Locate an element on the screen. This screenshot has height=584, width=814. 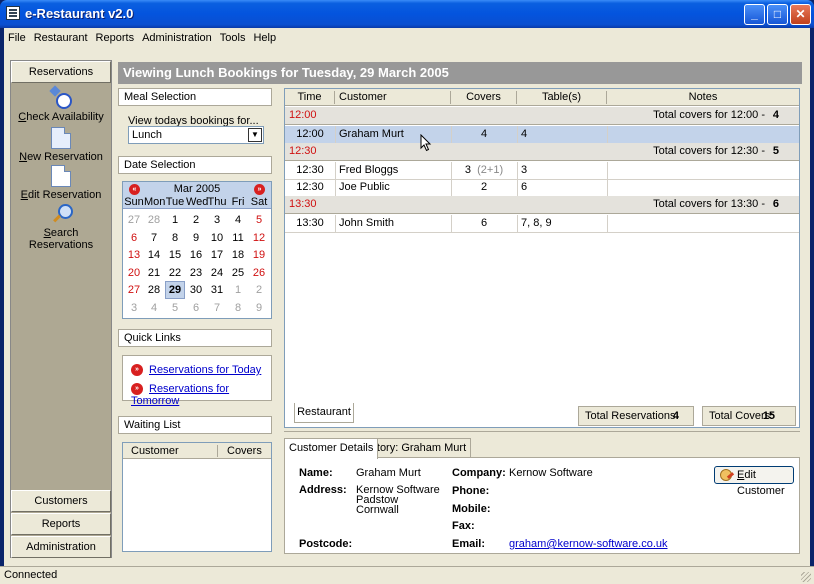
calendar-day: 30 is located at coordinates (196, 290).